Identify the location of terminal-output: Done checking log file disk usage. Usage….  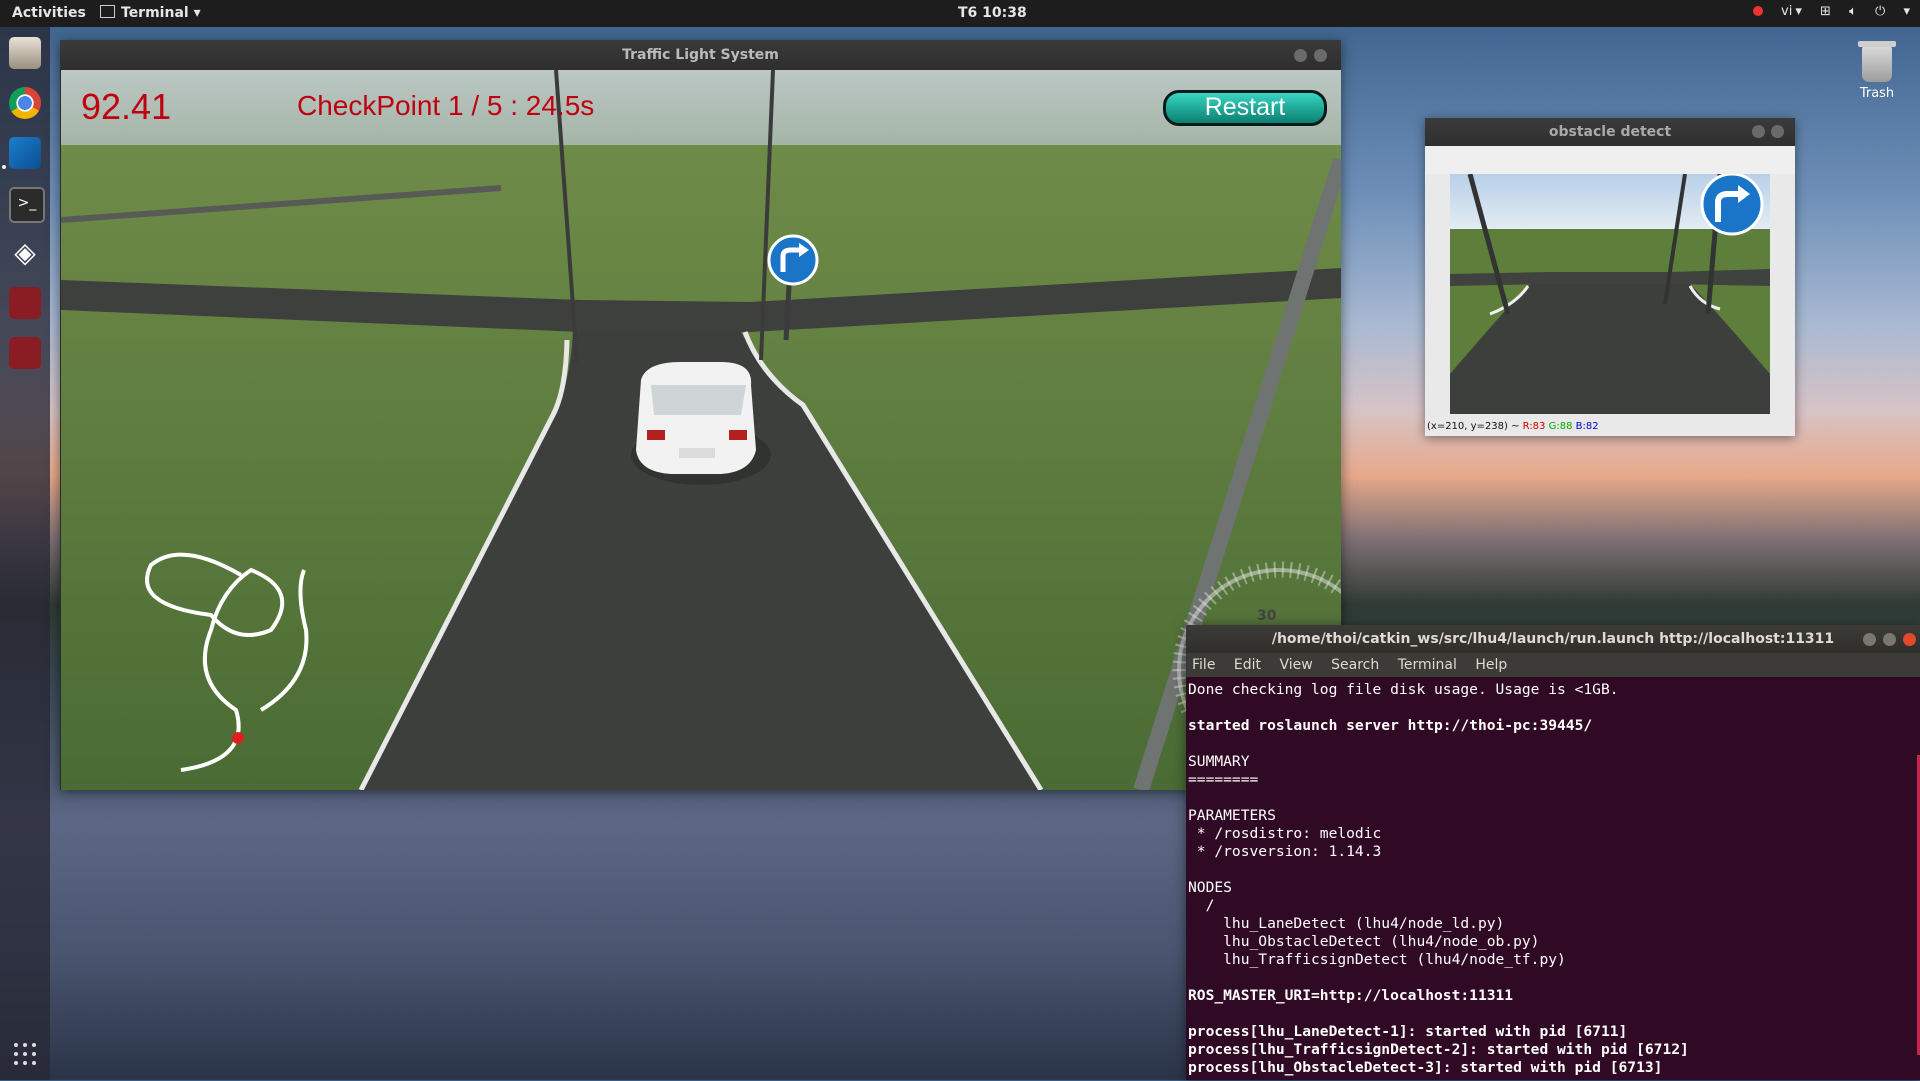
(1553, 879).